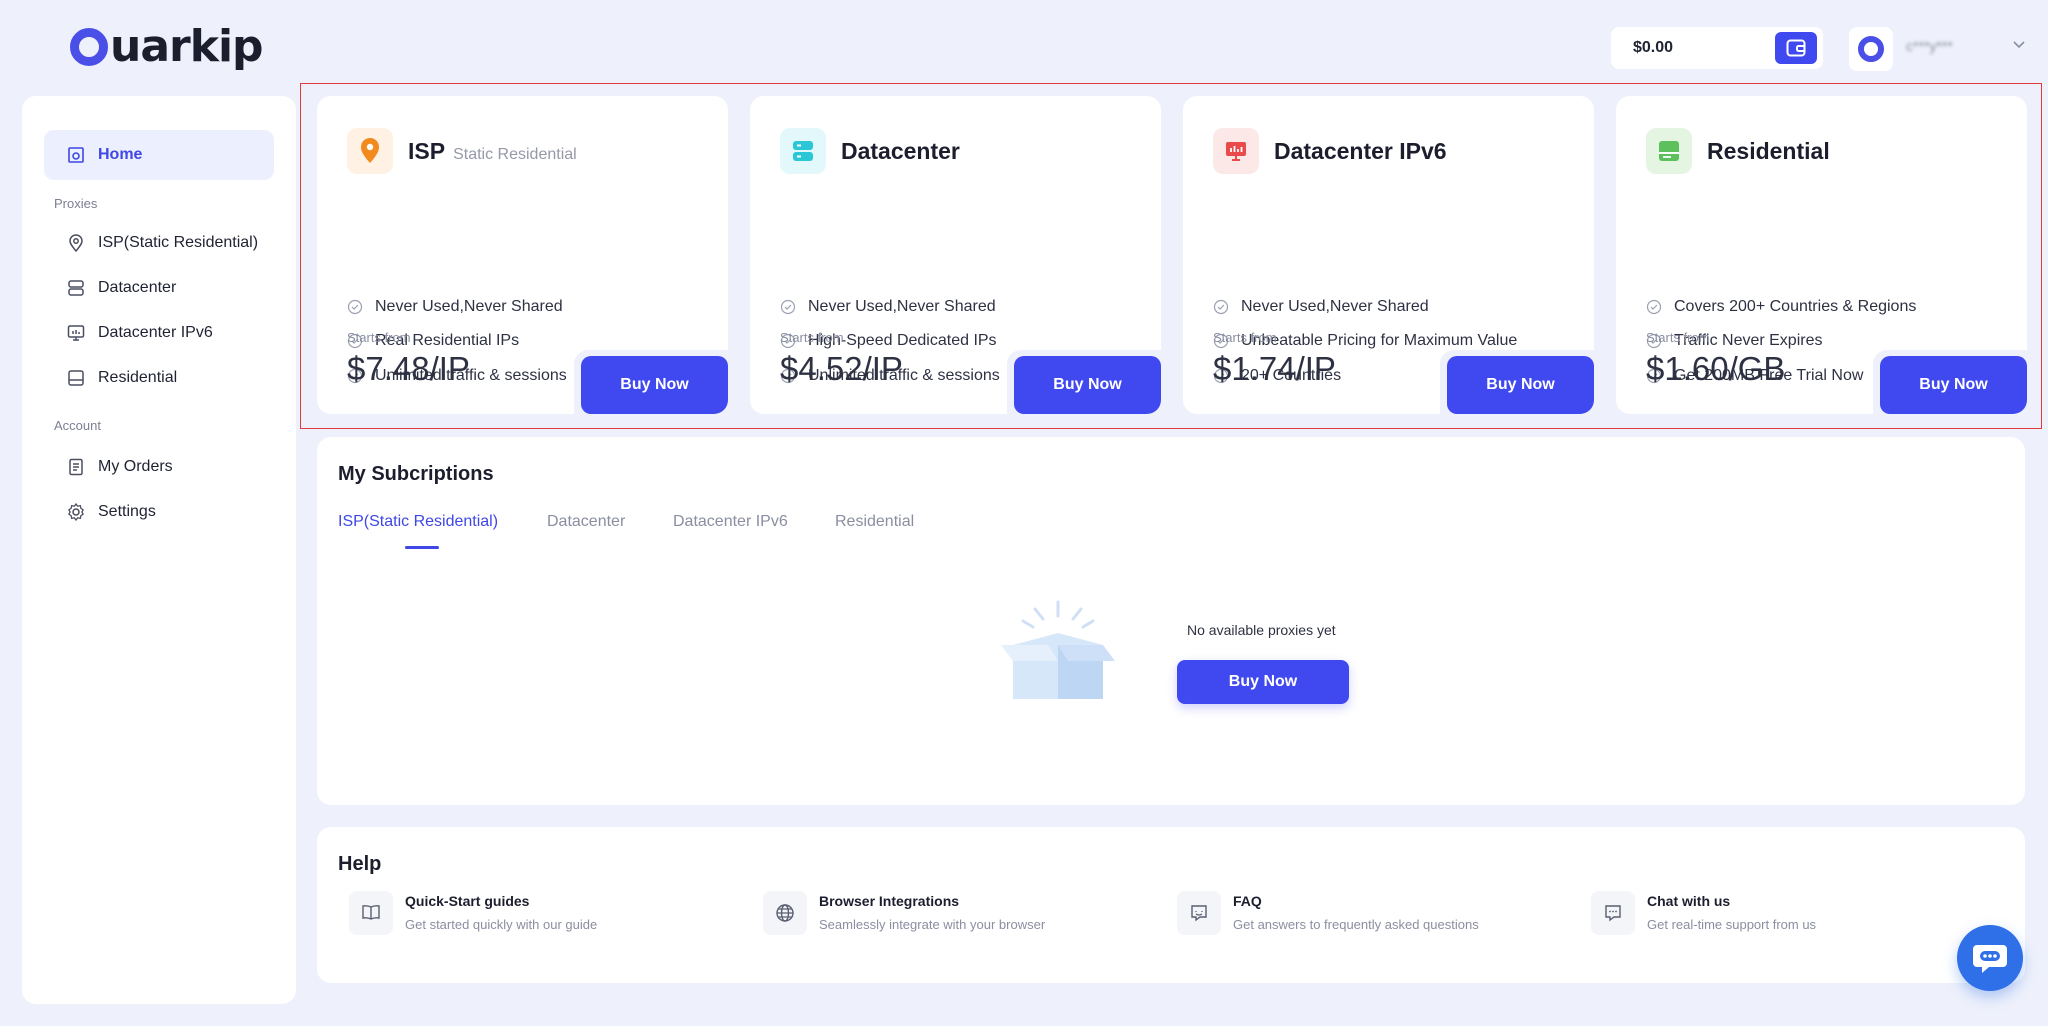 The height and width of the screenshot is (1026, 2048). I want to click on product-subtitle: Static Residential, so click(515, 154).